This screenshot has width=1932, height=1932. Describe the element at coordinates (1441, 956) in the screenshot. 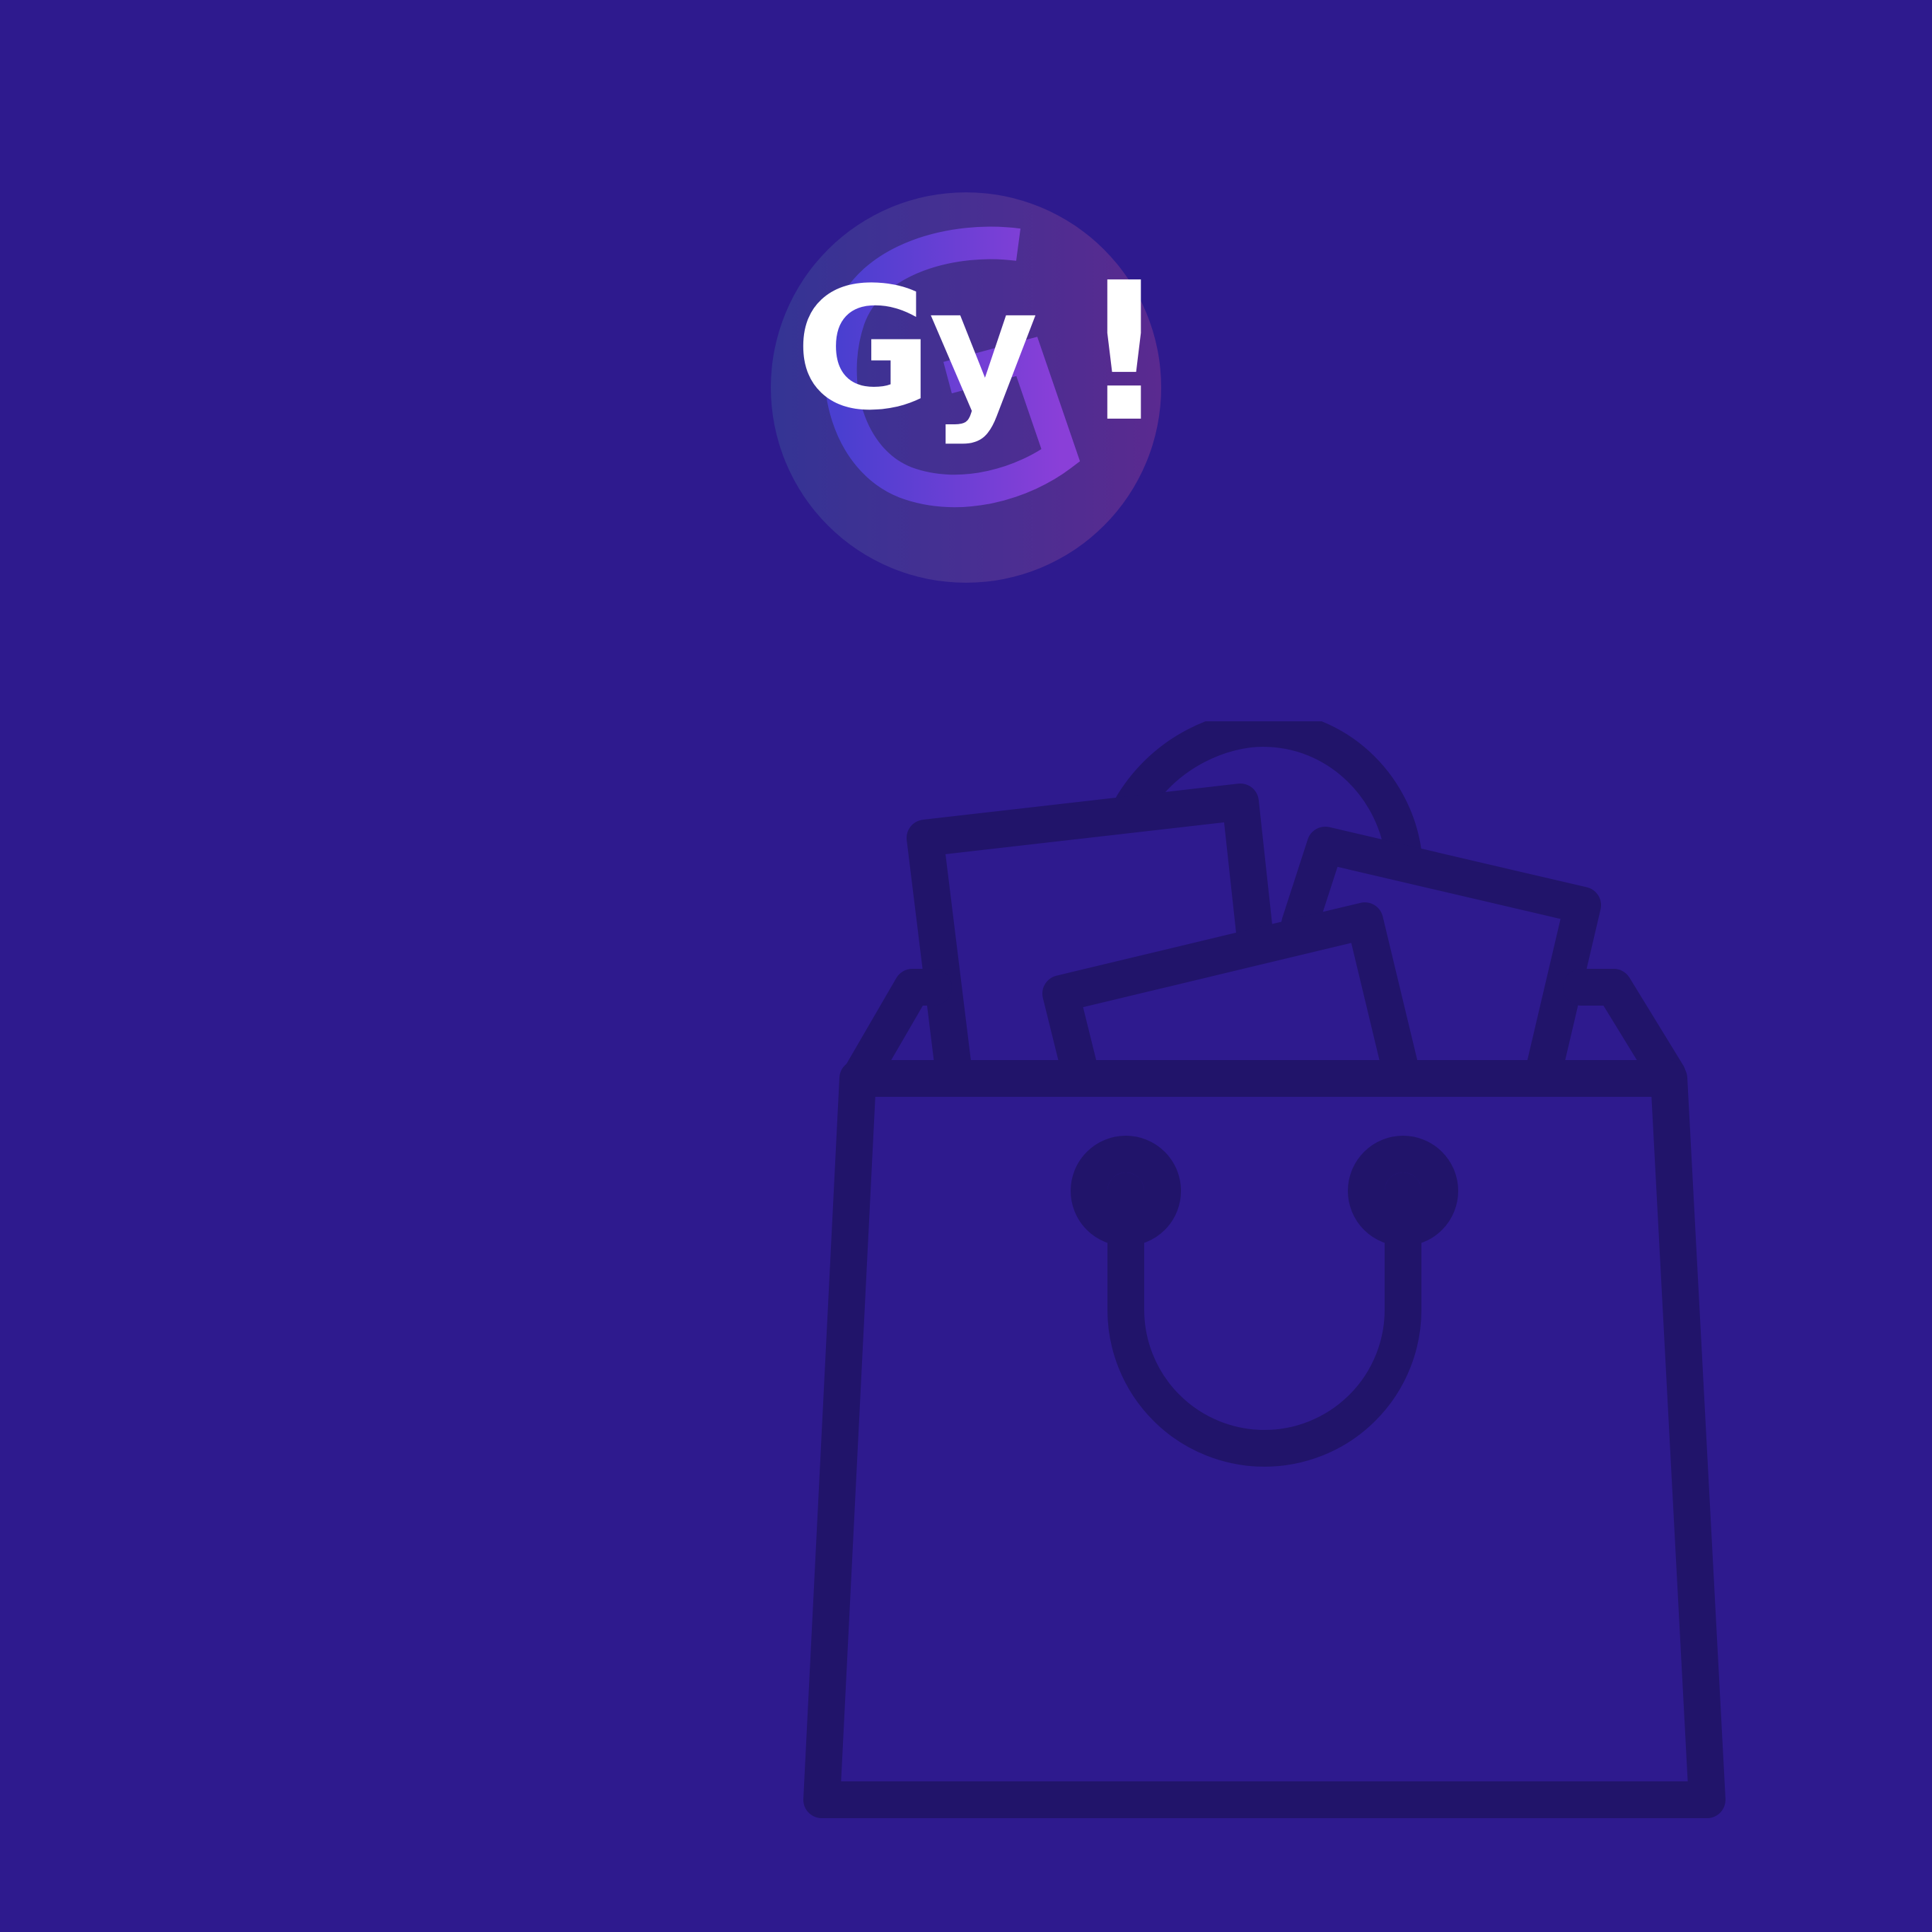

I see `paper-back-right` at that location.